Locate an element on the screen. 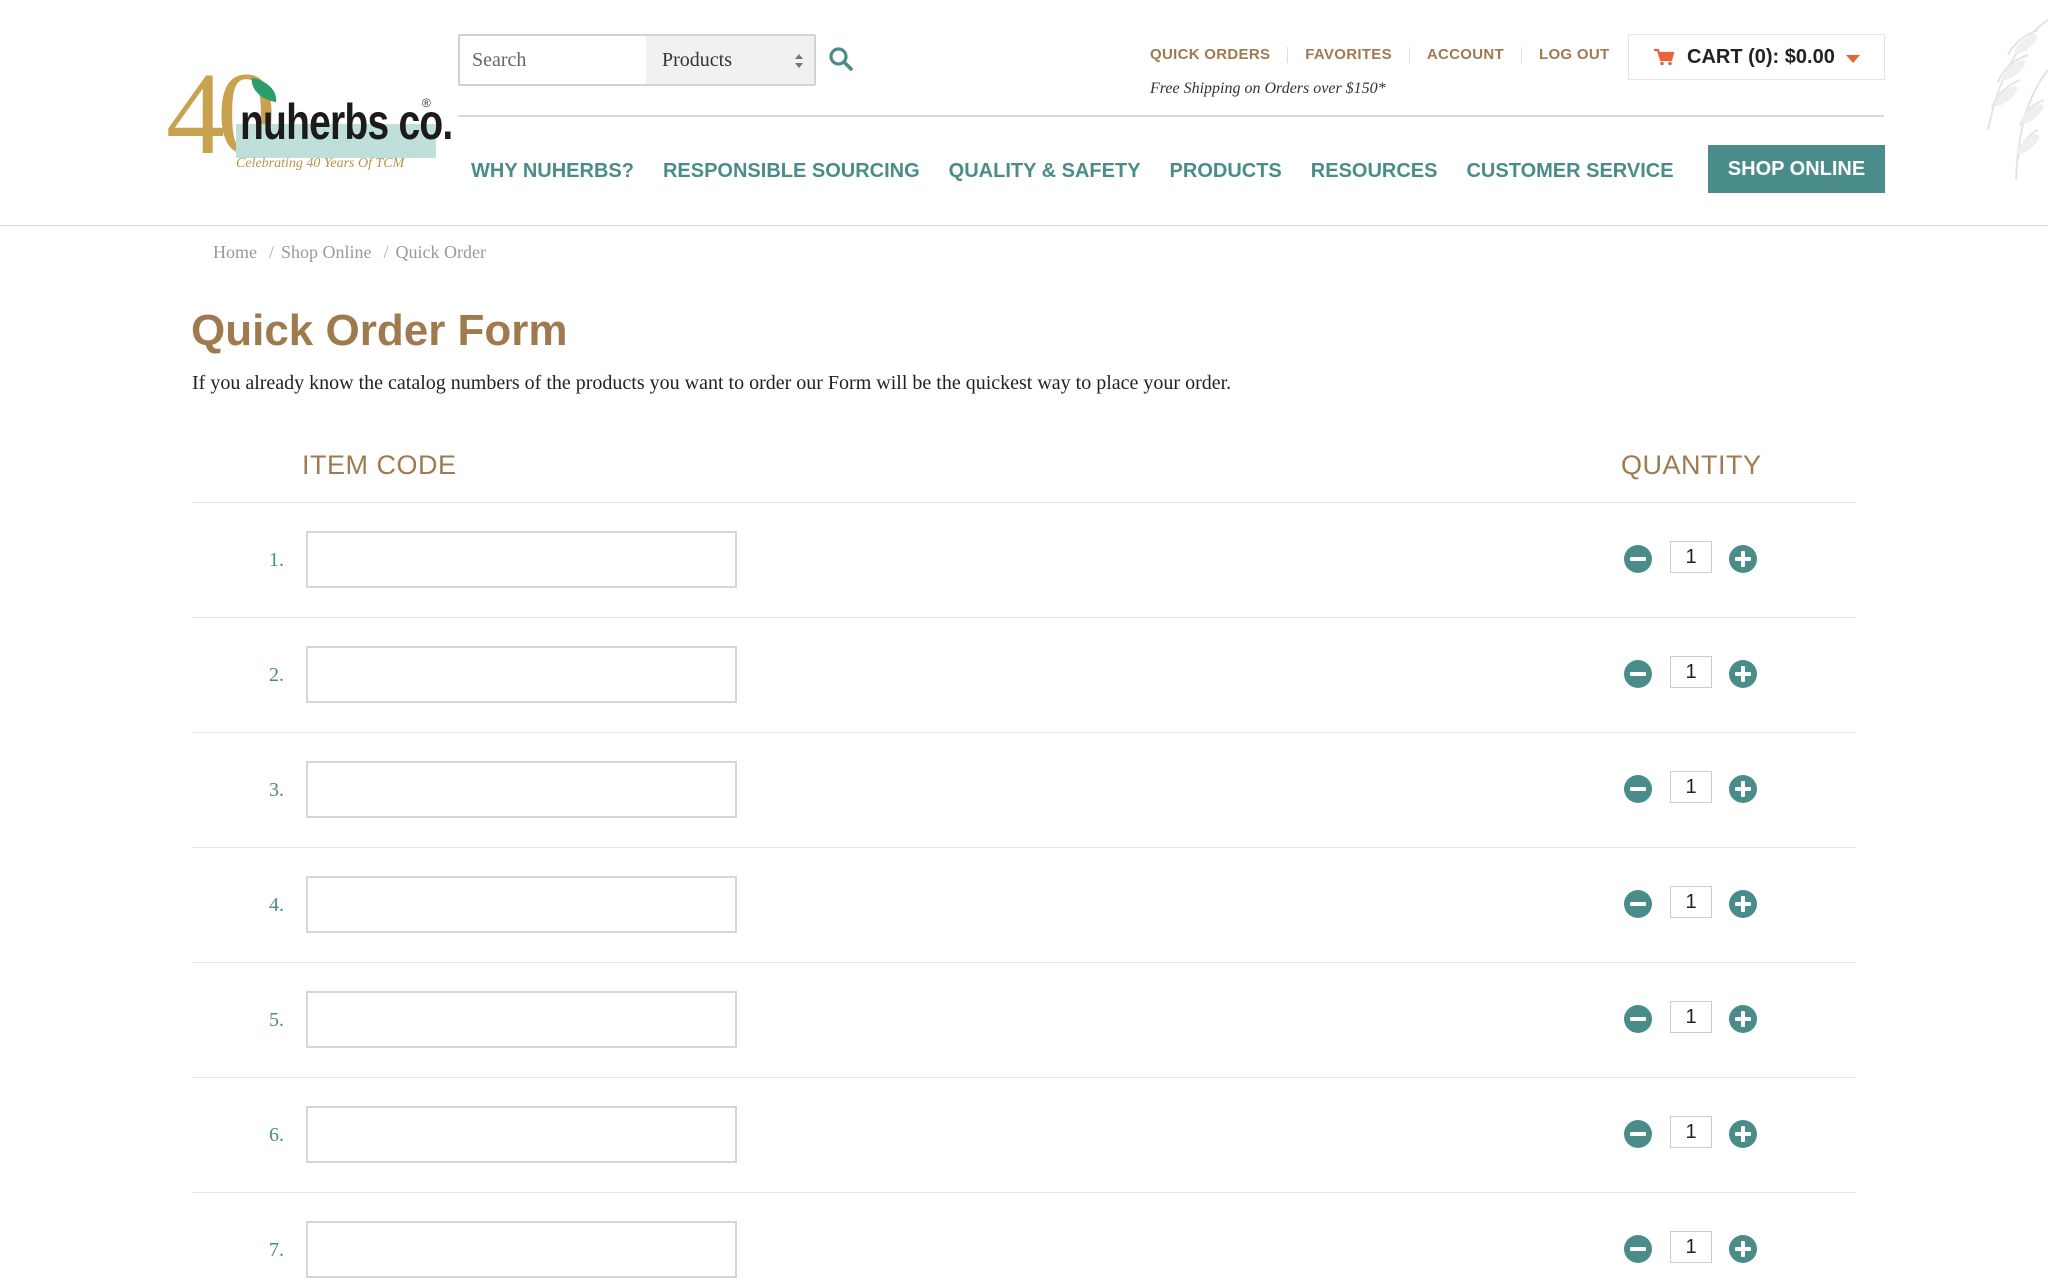 This screenshot has width=2048, height=1280. chevron-down-icon is located at coordinates (1853, 59).